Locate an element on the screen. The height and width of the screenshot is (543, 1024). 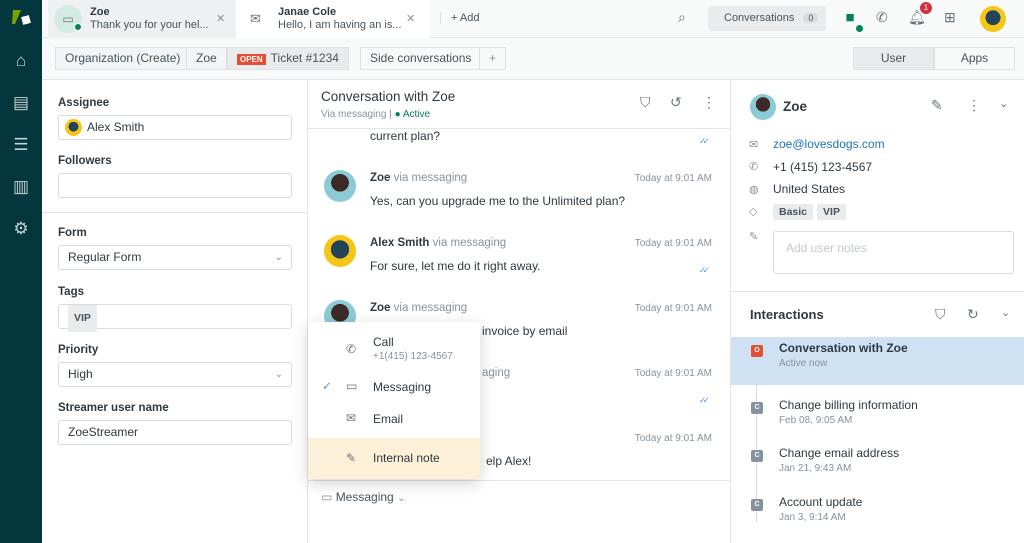
menu-item-messaging: ✓ ▭ Messaging is located at coordinates (394, 388).